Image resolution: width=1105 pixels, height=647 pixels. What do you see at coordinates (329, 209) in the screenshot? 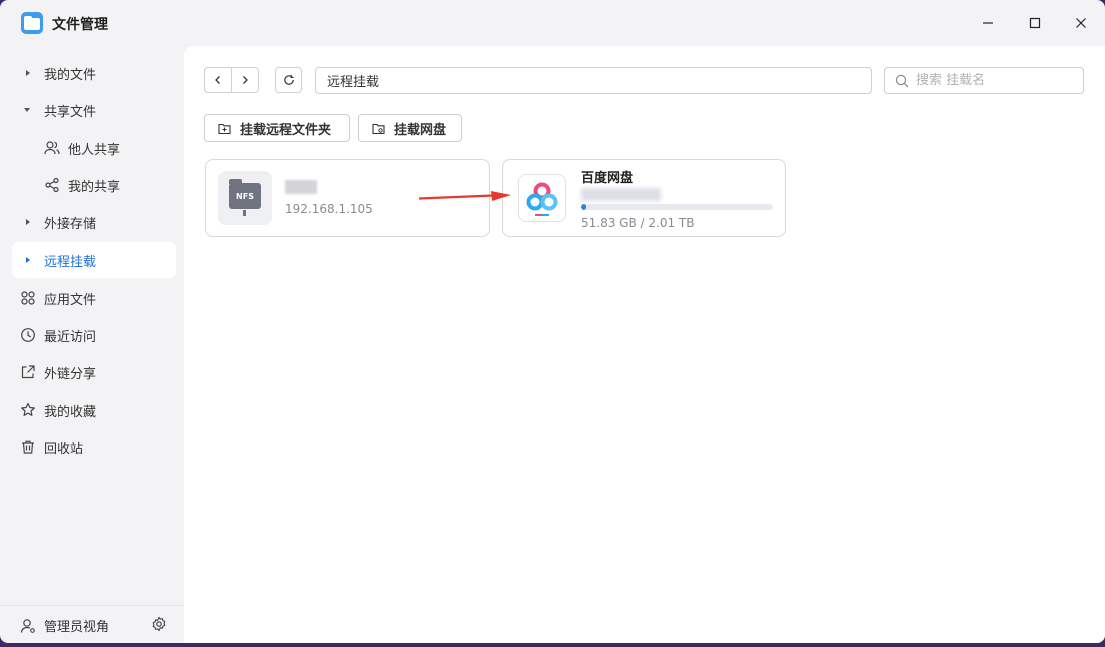
I see `mount-address: 192.168.1.105` at bounding box center [329, 209].